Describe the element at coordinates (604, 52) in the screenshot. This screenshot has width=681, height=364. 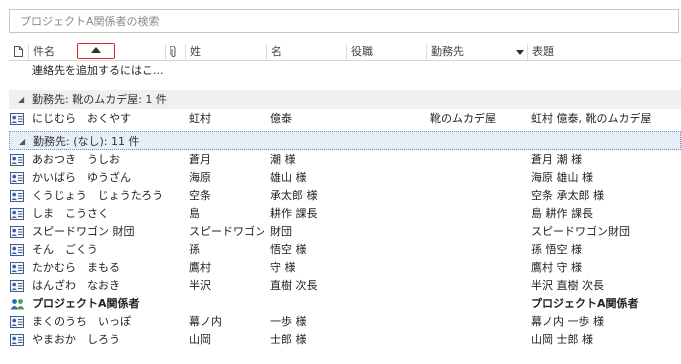
I see `column-title: 表題` at that location.